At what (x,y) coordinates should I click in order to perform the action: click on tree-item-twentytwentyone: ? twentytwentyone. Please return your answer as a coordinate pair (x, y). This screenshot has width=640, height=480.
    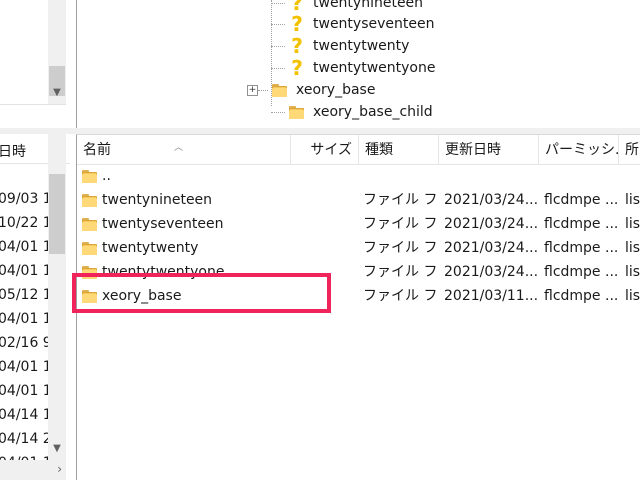
    Looking at the image, I should click on (349, 68).